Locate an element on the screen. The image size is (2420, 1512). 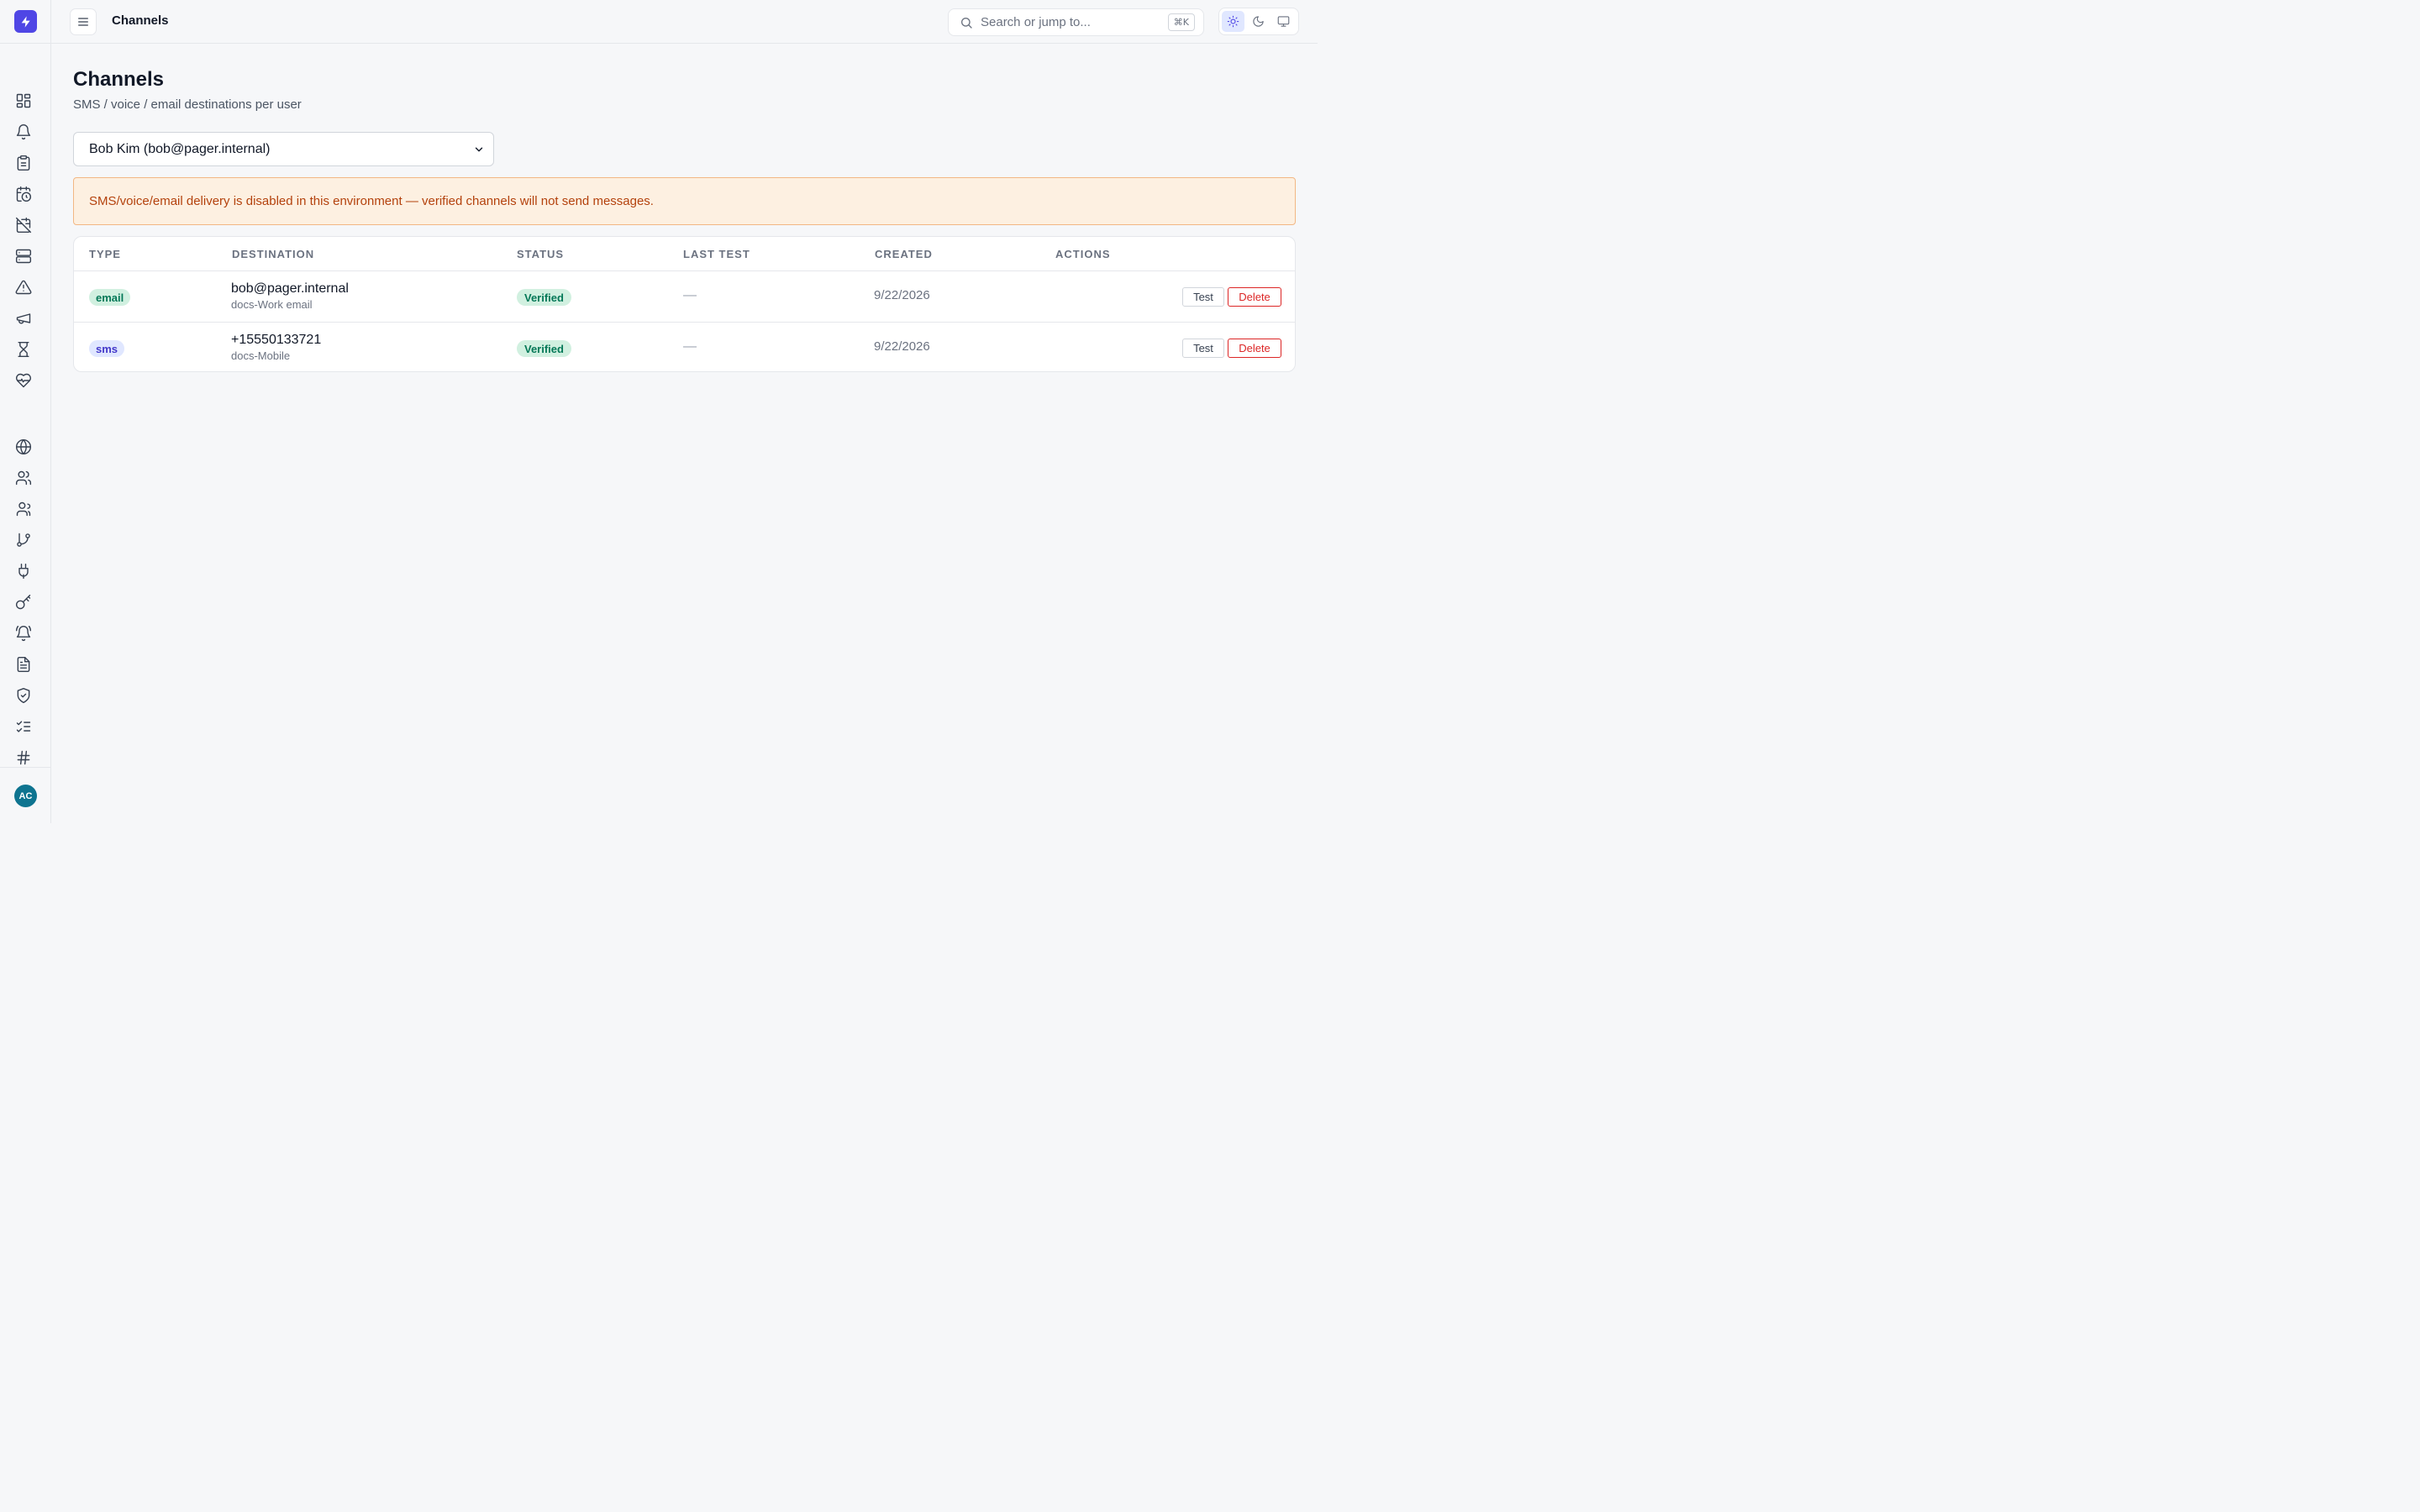
shortcut-hint: ⌘K is located at coordinates (1181, 22).